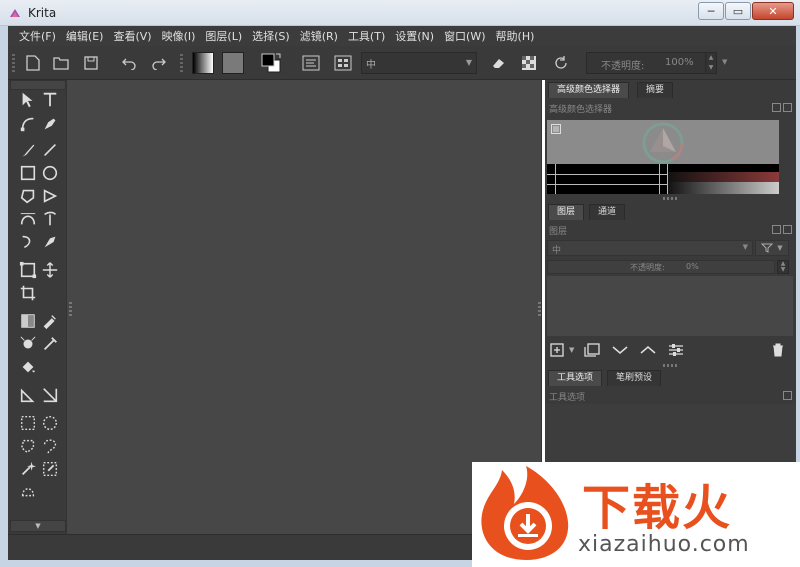  What do you see at coordinates (648, 350) in the screenshot?
I see `move-layer-up-button` at bounding box center [648, 350].